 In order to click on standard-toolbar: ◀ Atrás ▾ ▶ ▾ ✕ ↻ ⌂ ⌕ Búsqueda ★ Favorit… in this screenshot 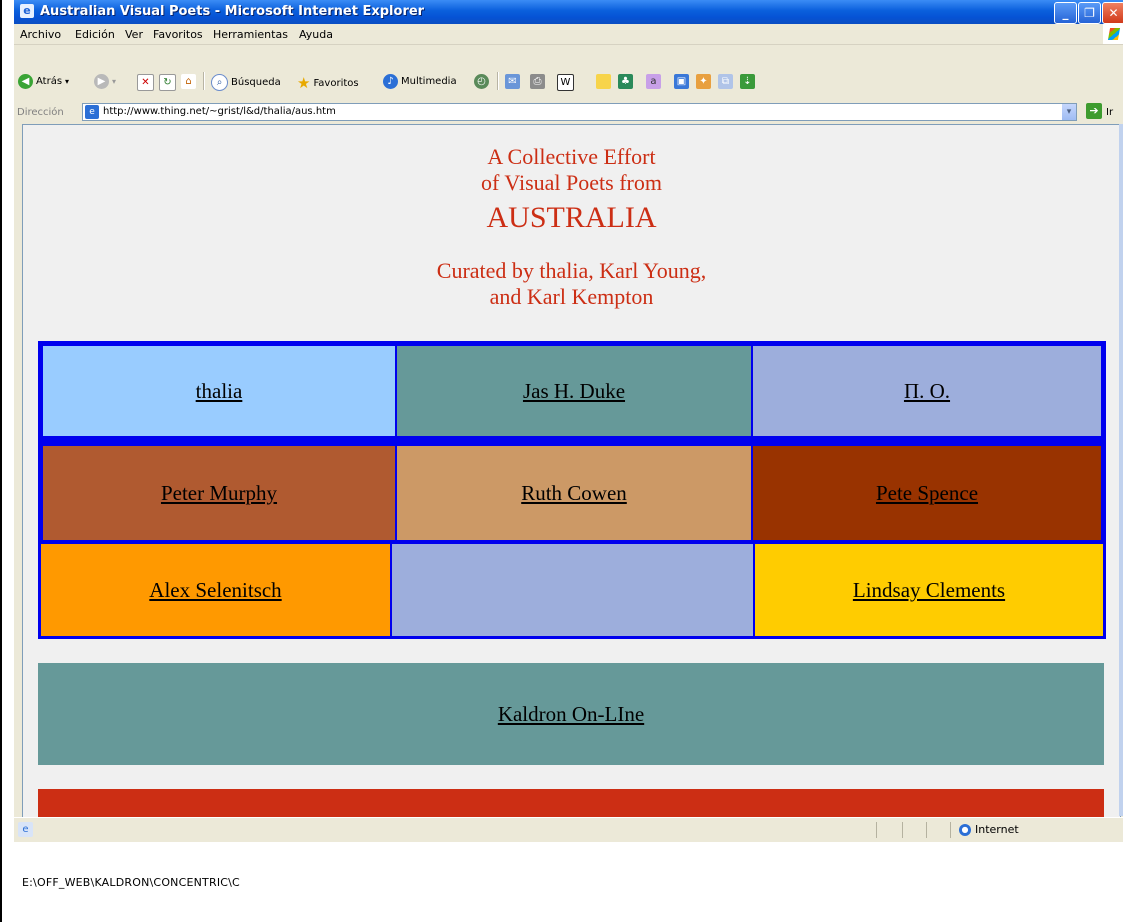, I will do `click(568, 72)`.